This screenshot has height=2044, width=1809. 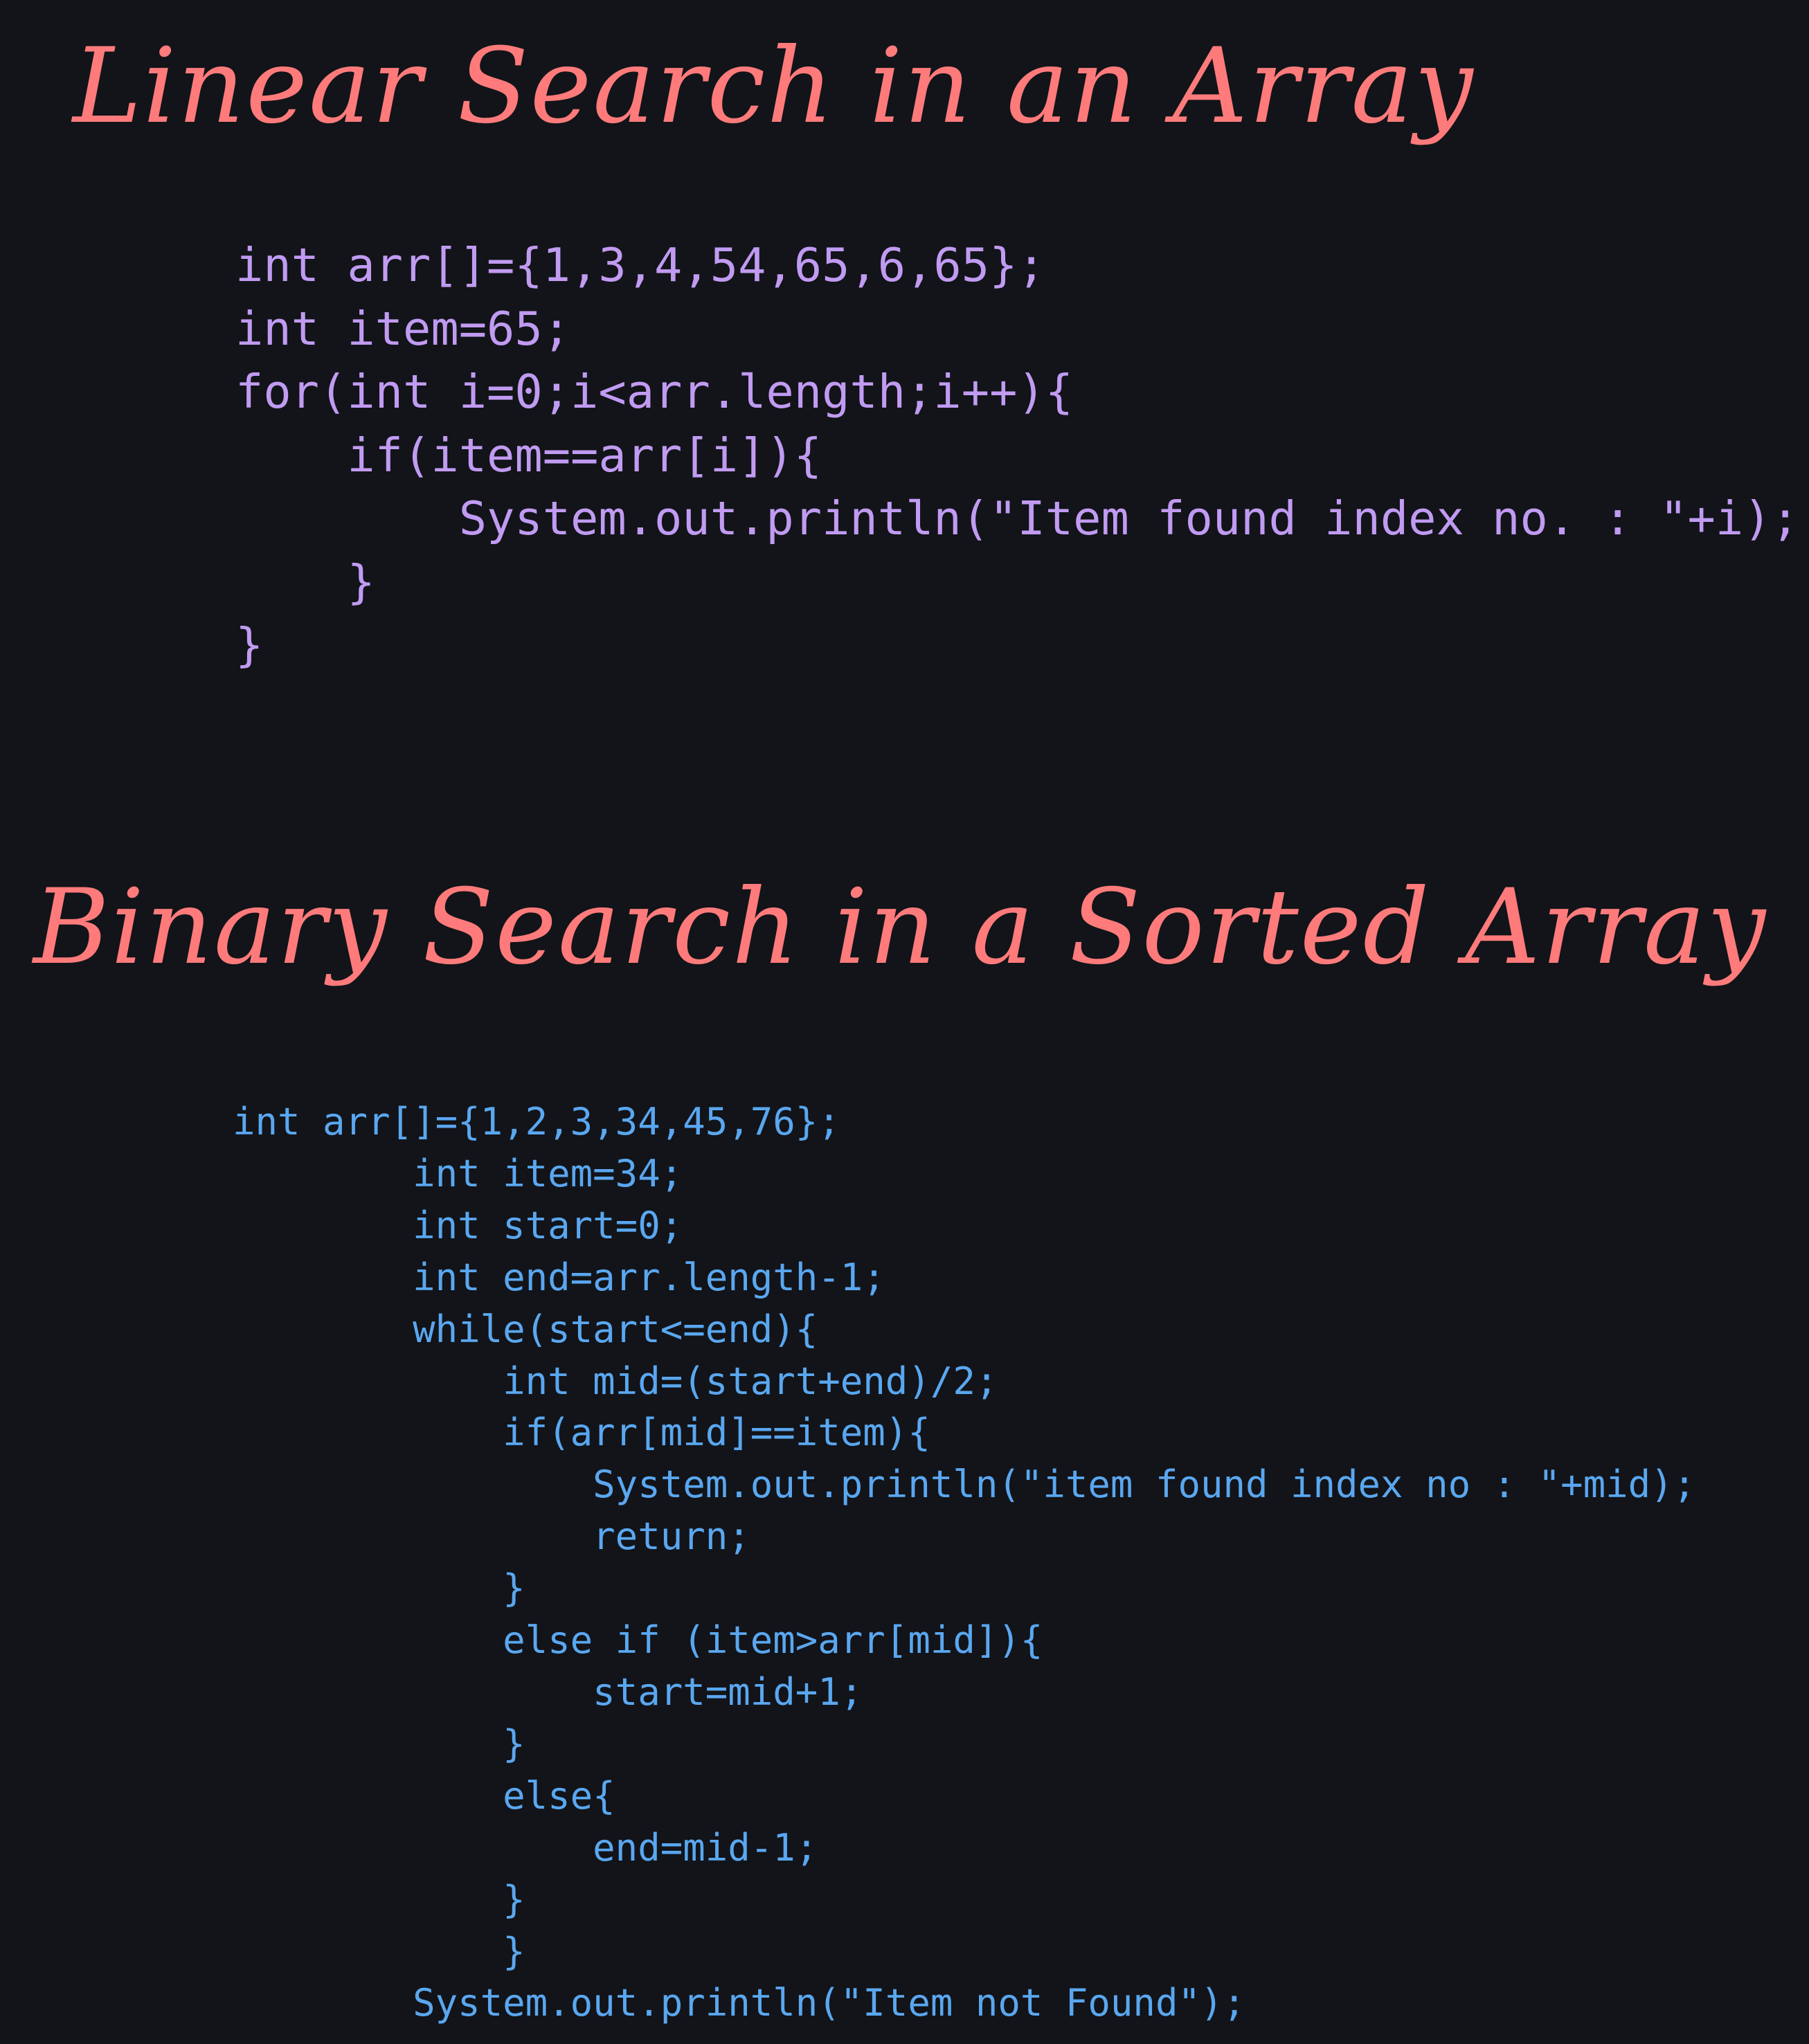 I want to click on linear-search-title: Linear Search in an Array, so click(x=774, y=86).